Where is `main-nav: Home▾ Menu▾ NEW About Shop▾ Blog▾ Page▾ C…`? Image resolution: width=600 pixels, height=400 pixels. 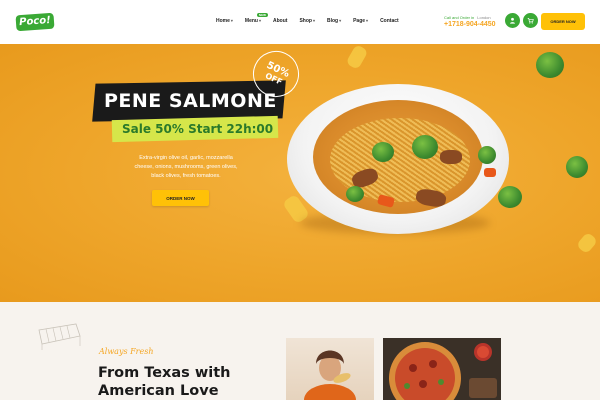
main-nav: Home▾ Menu▾ NEW About Shop▾ Blog▾ Page▾ C… is located at coordinates (313, 18).